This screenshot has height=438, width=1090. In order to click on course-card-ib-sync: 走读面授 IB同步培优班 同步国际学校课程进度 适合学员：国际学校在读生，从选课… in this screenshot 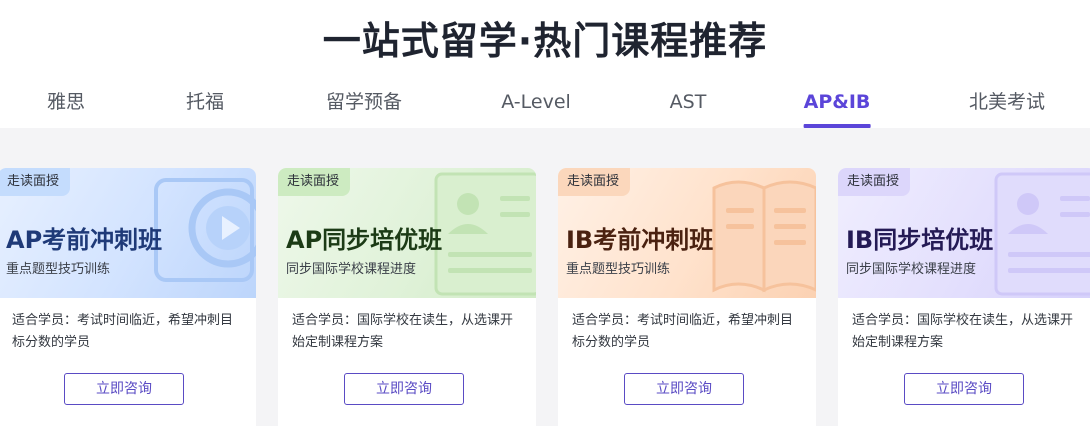, I will do `click(964, 303)`.